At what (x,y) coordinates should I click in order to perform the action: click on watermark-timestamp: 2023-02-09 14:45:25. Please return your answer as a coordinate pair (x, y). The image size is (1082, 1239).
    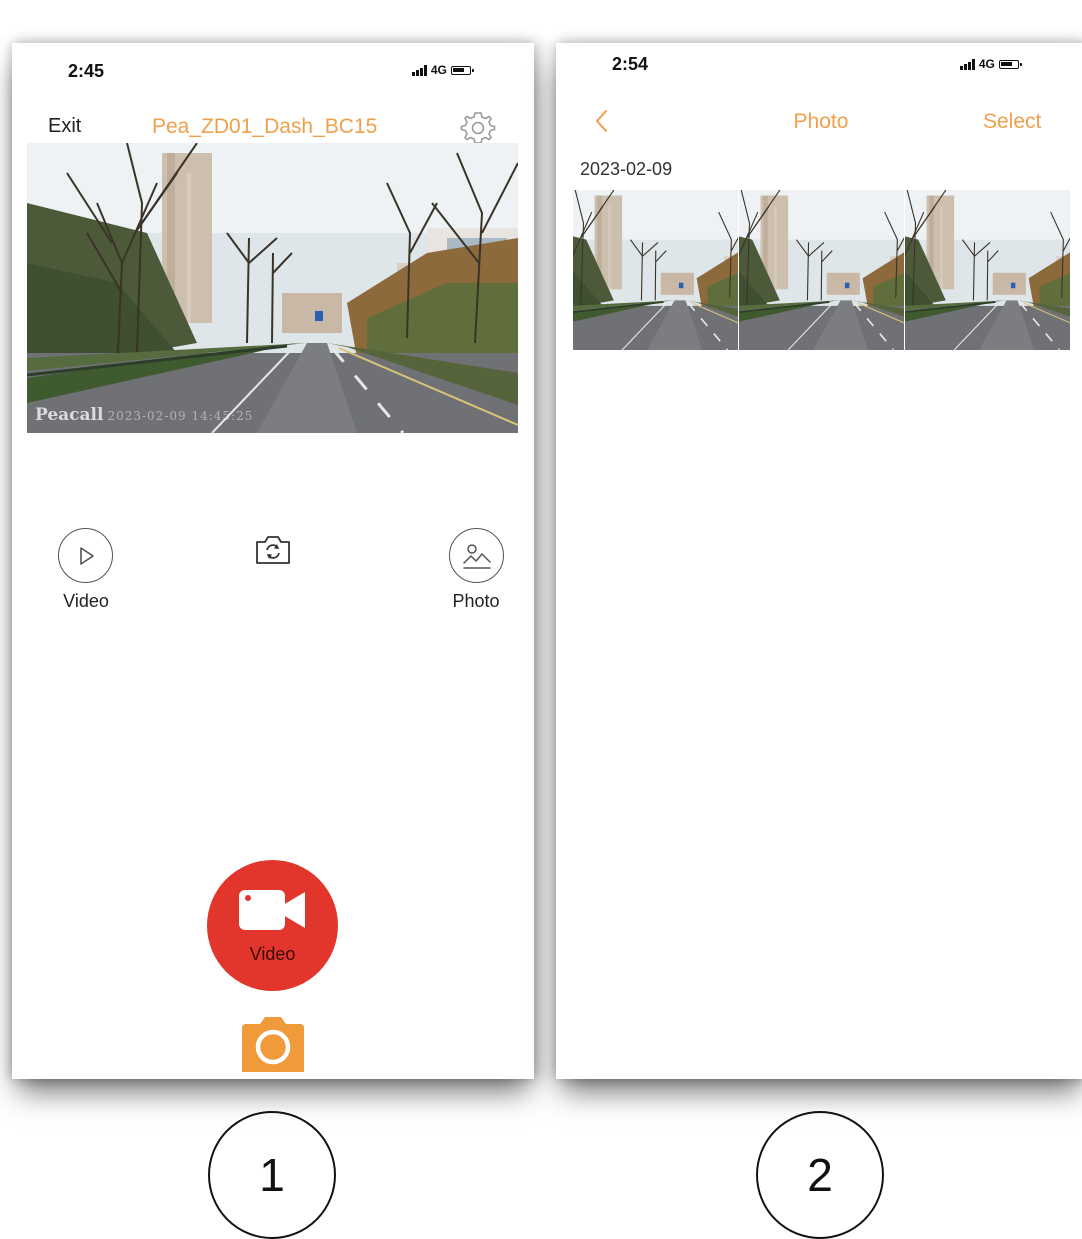
    Looking at the image, I should click on (180, 416).